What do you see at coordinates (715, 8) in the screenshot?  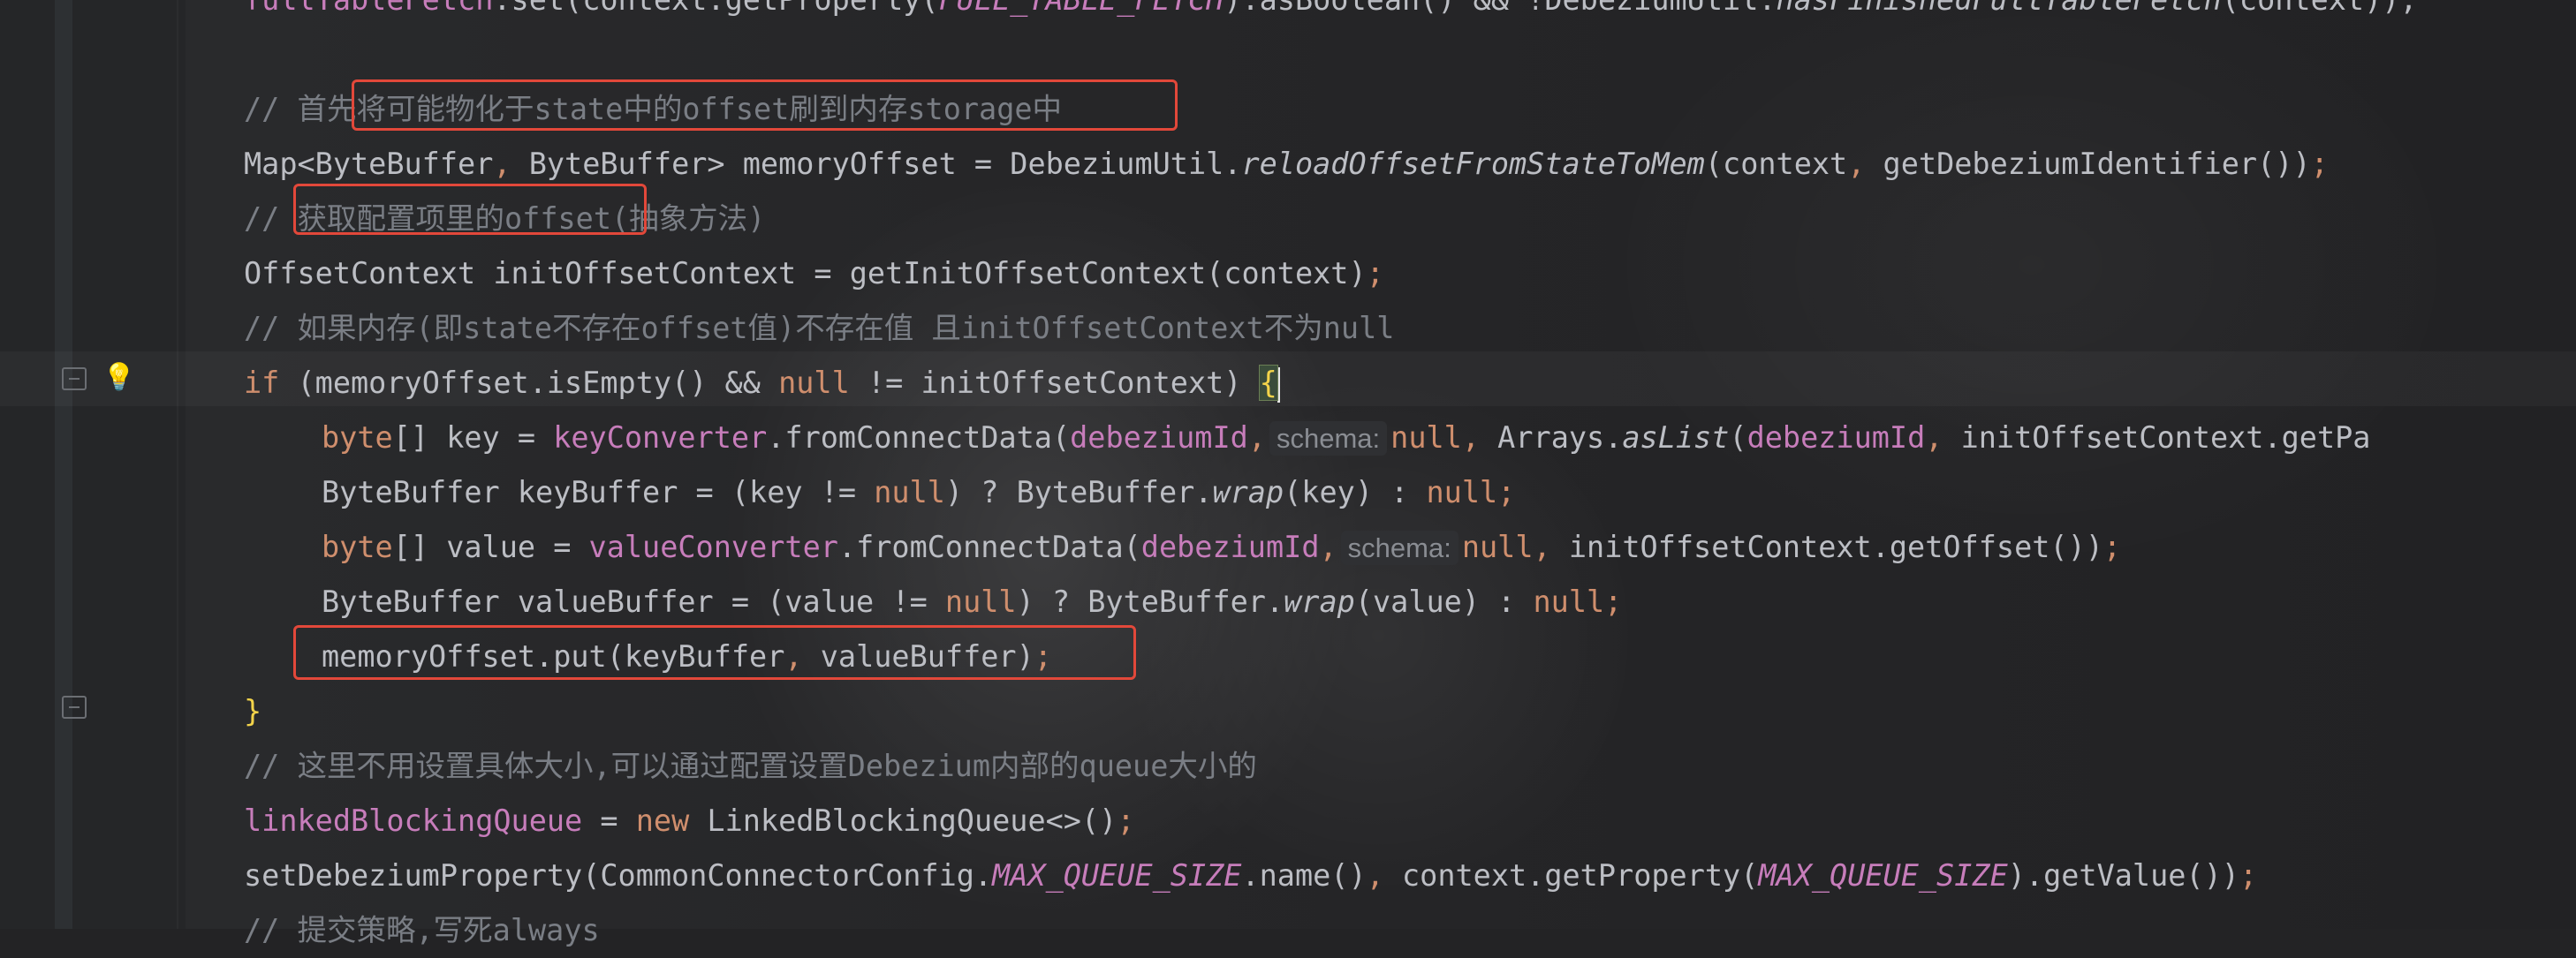 I see `code-token: .set(context.getProperty(` at bounding box center [715, 8].